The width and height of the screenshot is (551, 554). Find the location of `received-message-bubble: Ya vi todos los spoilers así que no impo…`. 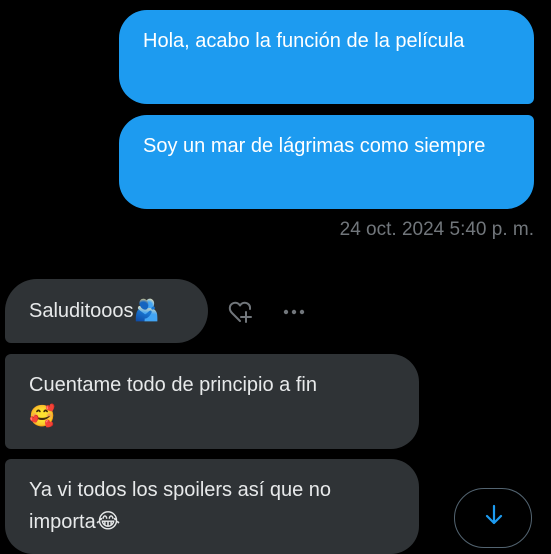

received-message-bubble: Ya vi todos los spoilers así que no impo… is located at coordinates (212, 506).